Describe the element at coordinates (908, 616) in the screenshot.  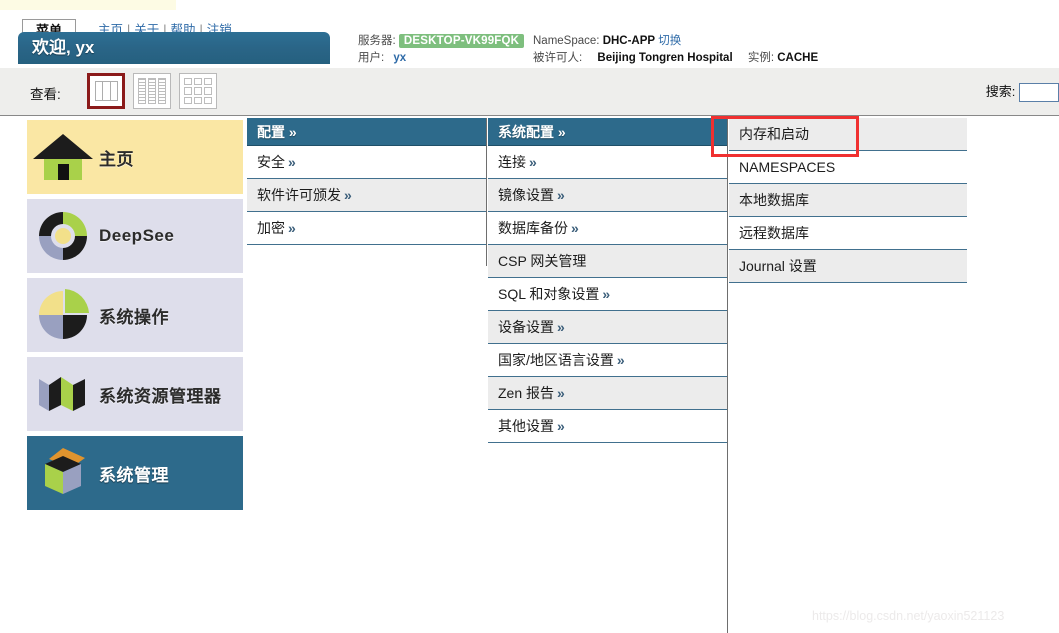
I see `watermark: https://blog.csdn.net/yaoxin521123` at that location.